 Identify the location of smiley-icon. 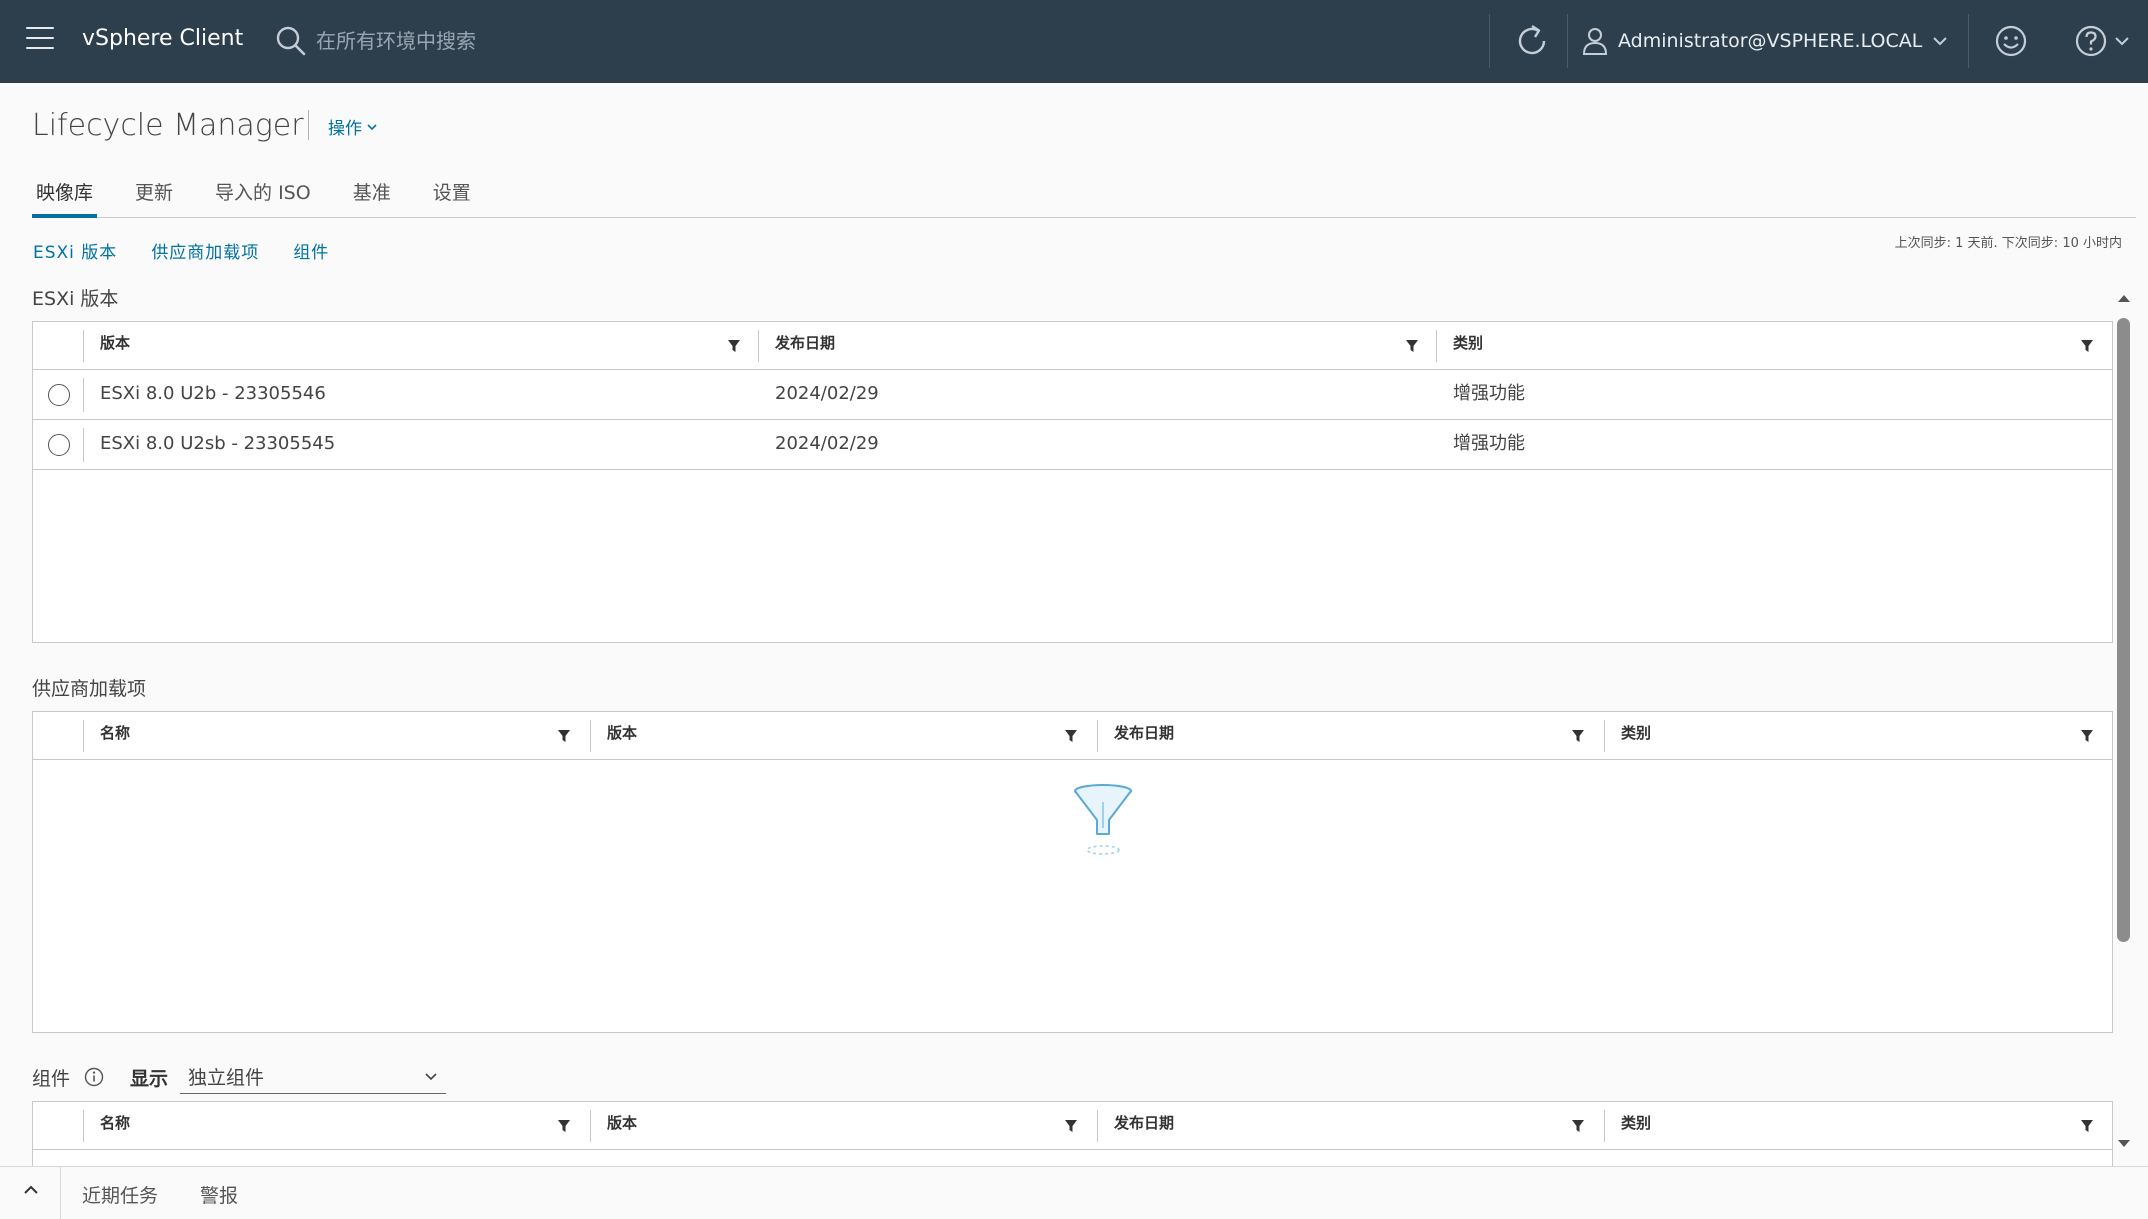
(2011, 41).